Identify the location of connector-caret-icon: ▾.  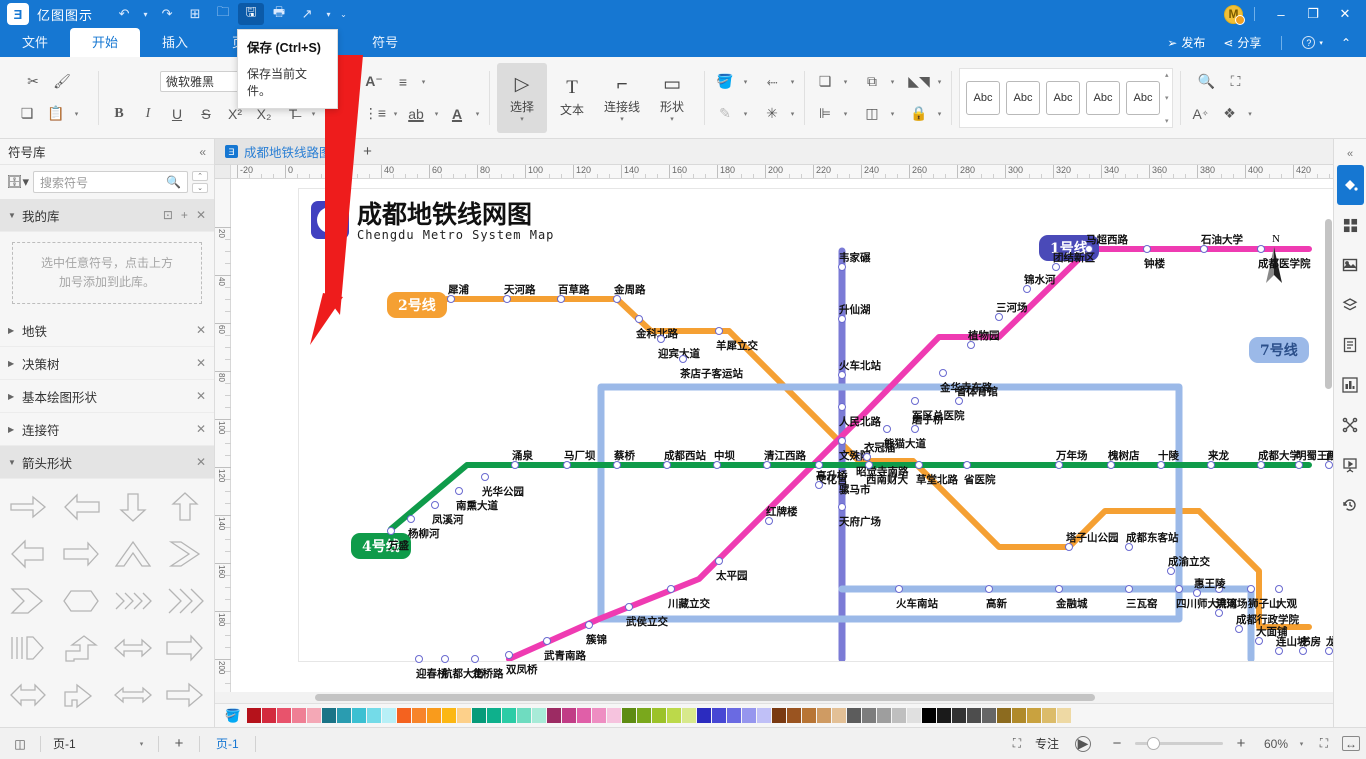
(622, 119).